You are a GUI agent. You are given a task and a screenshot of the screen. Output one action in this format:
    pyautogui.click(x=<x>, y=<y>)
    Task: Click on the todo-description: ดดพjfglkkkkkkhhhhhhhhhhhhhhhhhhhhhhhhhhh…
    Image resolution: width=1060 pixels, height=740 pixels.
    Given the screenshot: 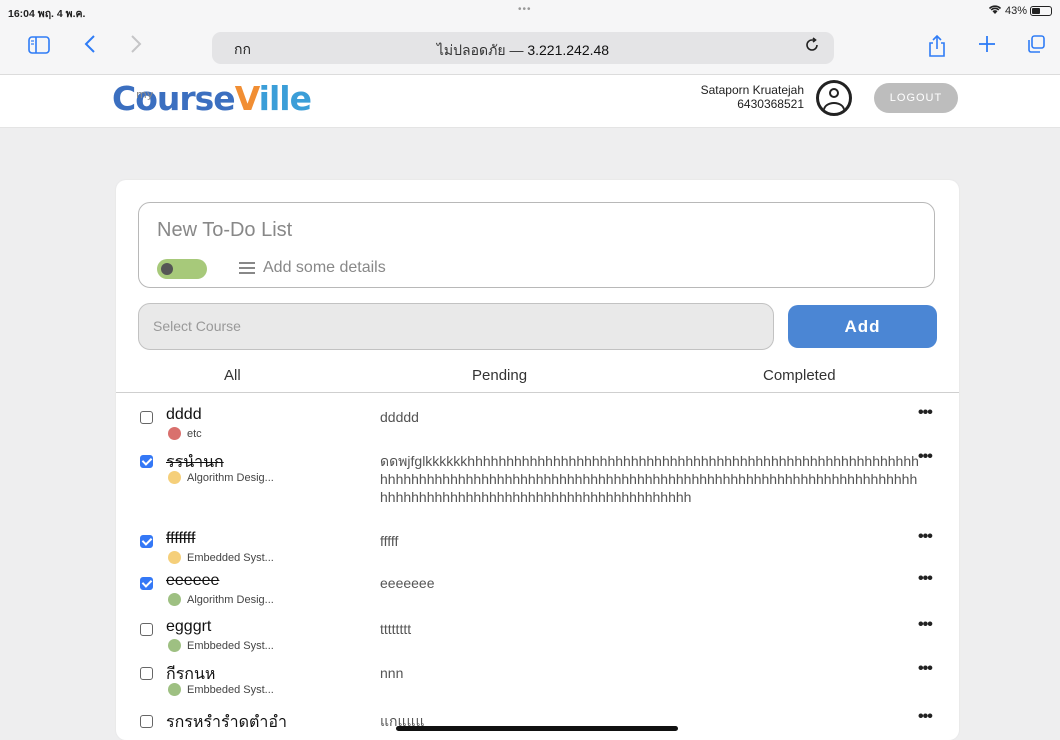 What is the action you would take?
    pyautogui.click(x=649, y=479)
    